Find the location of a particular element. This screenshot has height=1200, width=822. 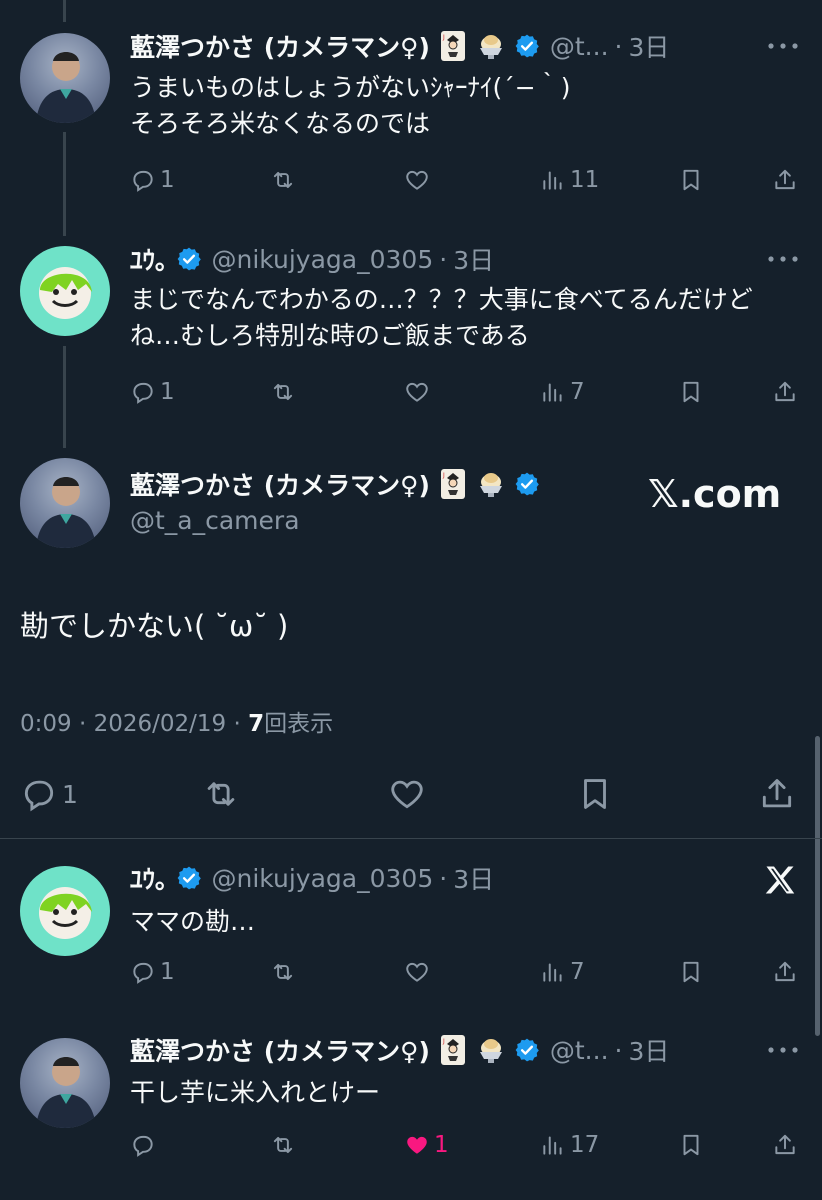

tweet-text: 干し芋に米入れとけー is located at coordinates (255, 1092).